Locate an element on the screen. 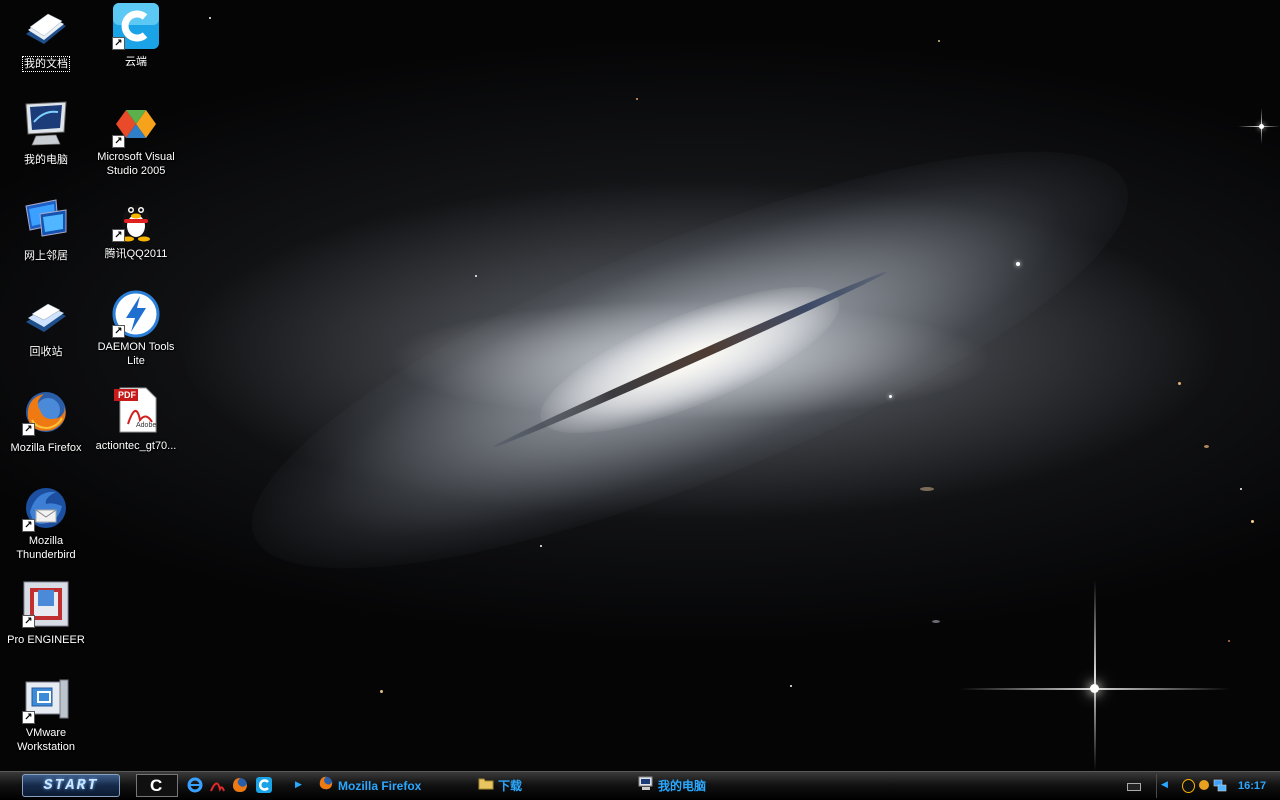 The height and width of the screenshot is (800, 1280). quick-launch-cloud-small is located at coordinates (264, 785).